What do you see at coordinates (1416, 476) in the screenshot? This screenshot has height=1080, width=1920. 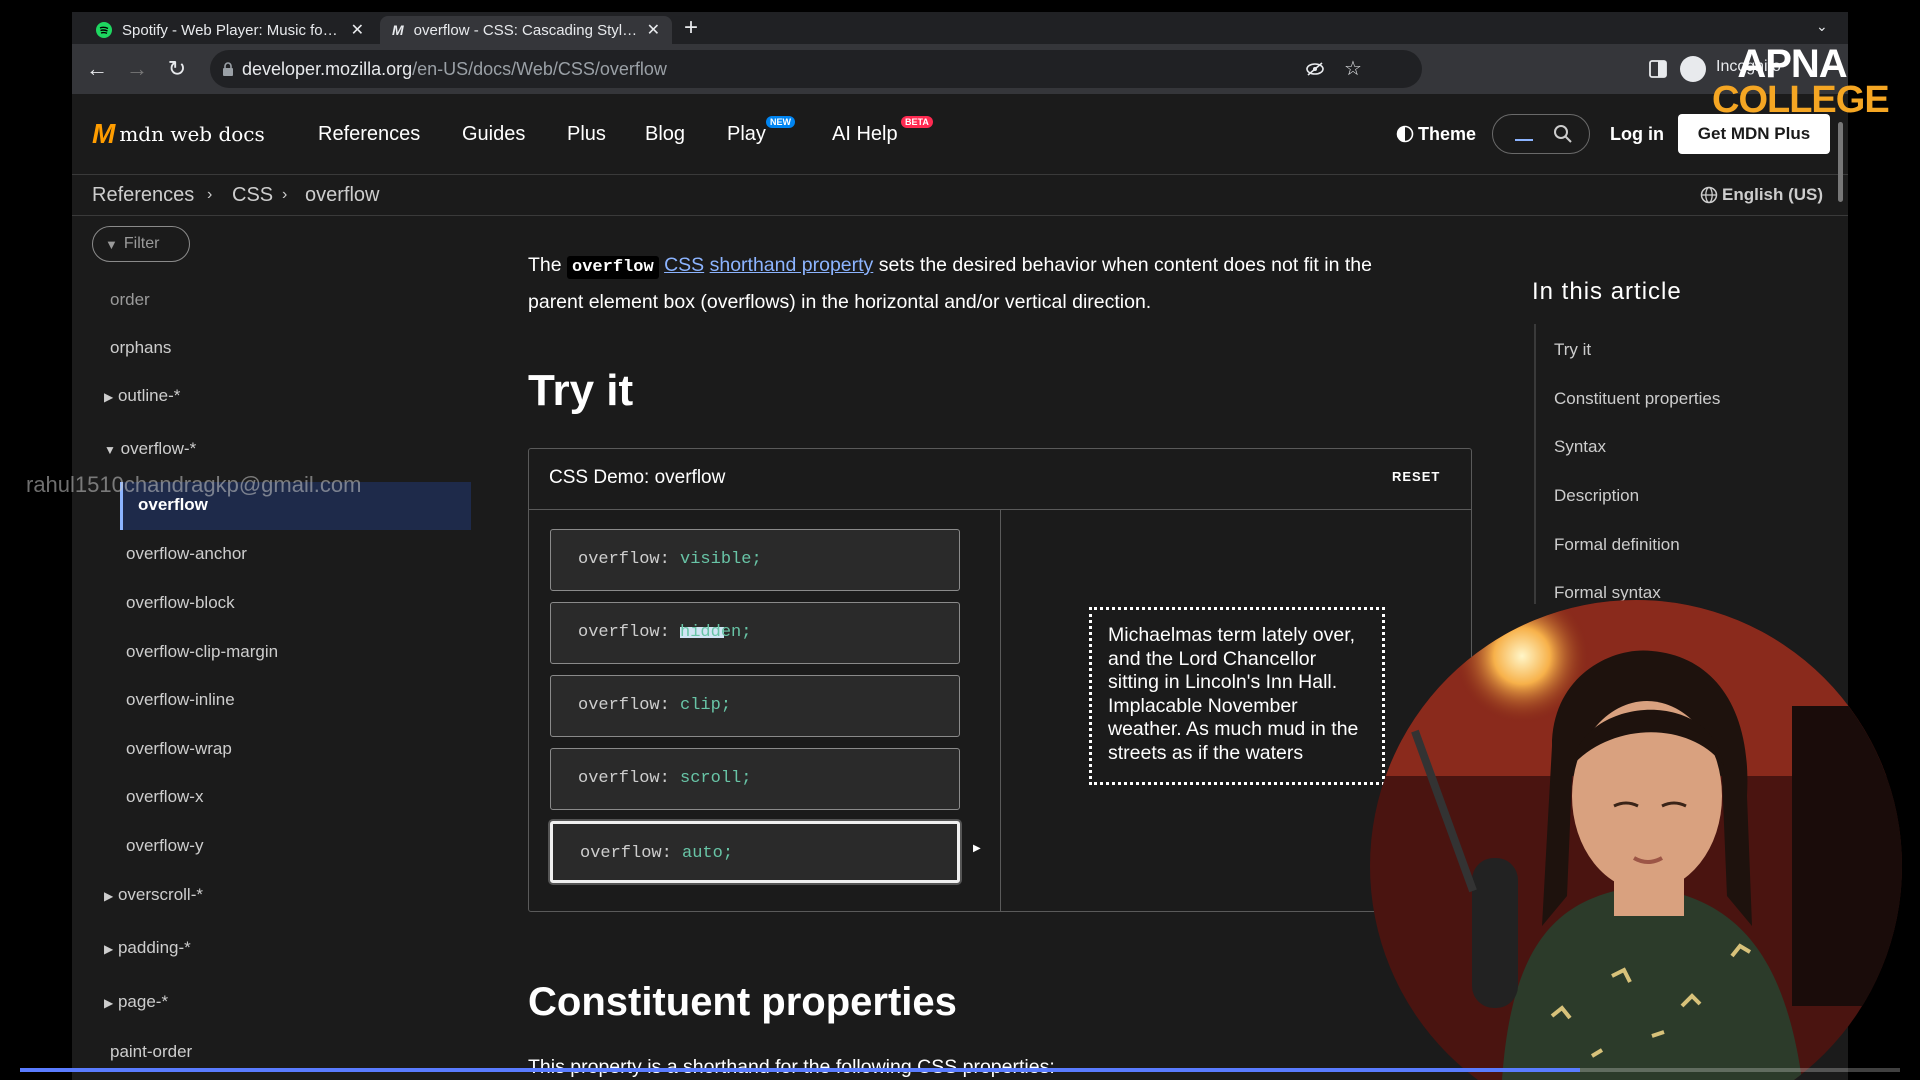 I see `reset-button: RESET` at bounding box center [1416, 476].